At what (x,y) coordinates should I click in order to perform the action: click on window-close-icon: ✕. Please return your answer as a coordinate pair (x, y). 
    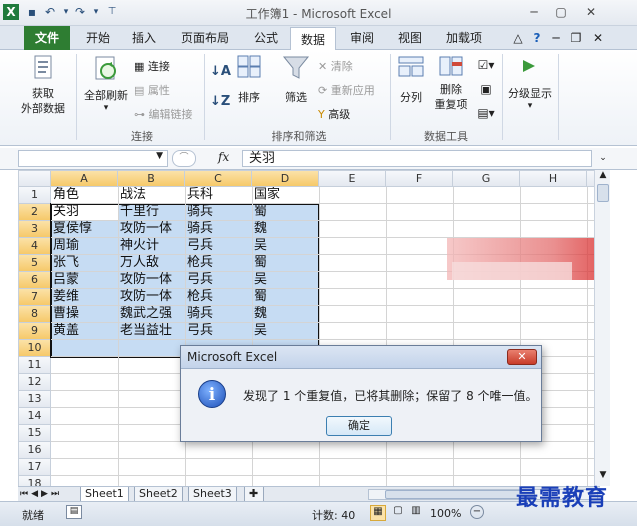
    Looking at the image, I should click on (591, 12).